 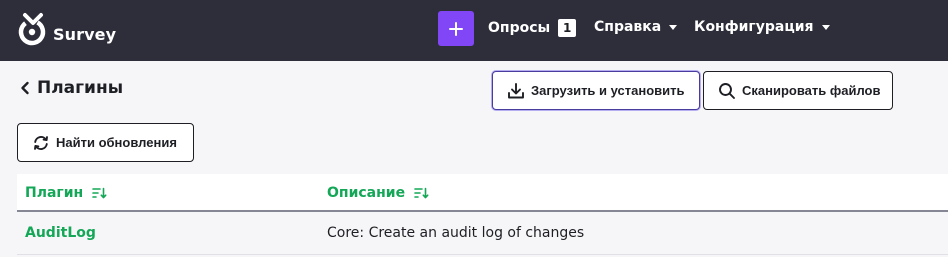 What do you see at coordinates (727, 90) in the screenshot?
I see `search-icon` at bounding box center [727, 90].